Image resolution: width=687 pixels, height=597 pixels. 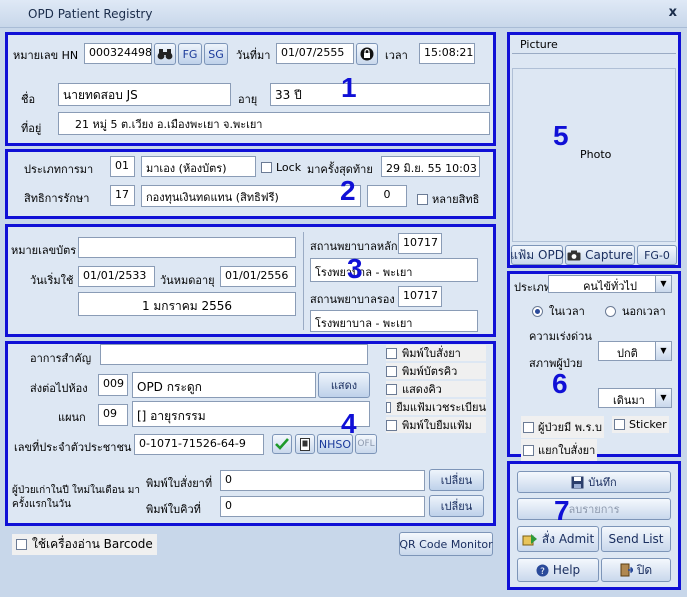 What do you see at coordinates (274, 123) in the screenshot?
I see `address-input: 21 หมู่ 5 ต.เวียง อ.เมืองพะเยา จ.พะเยา` at bounding box center [274, 123].